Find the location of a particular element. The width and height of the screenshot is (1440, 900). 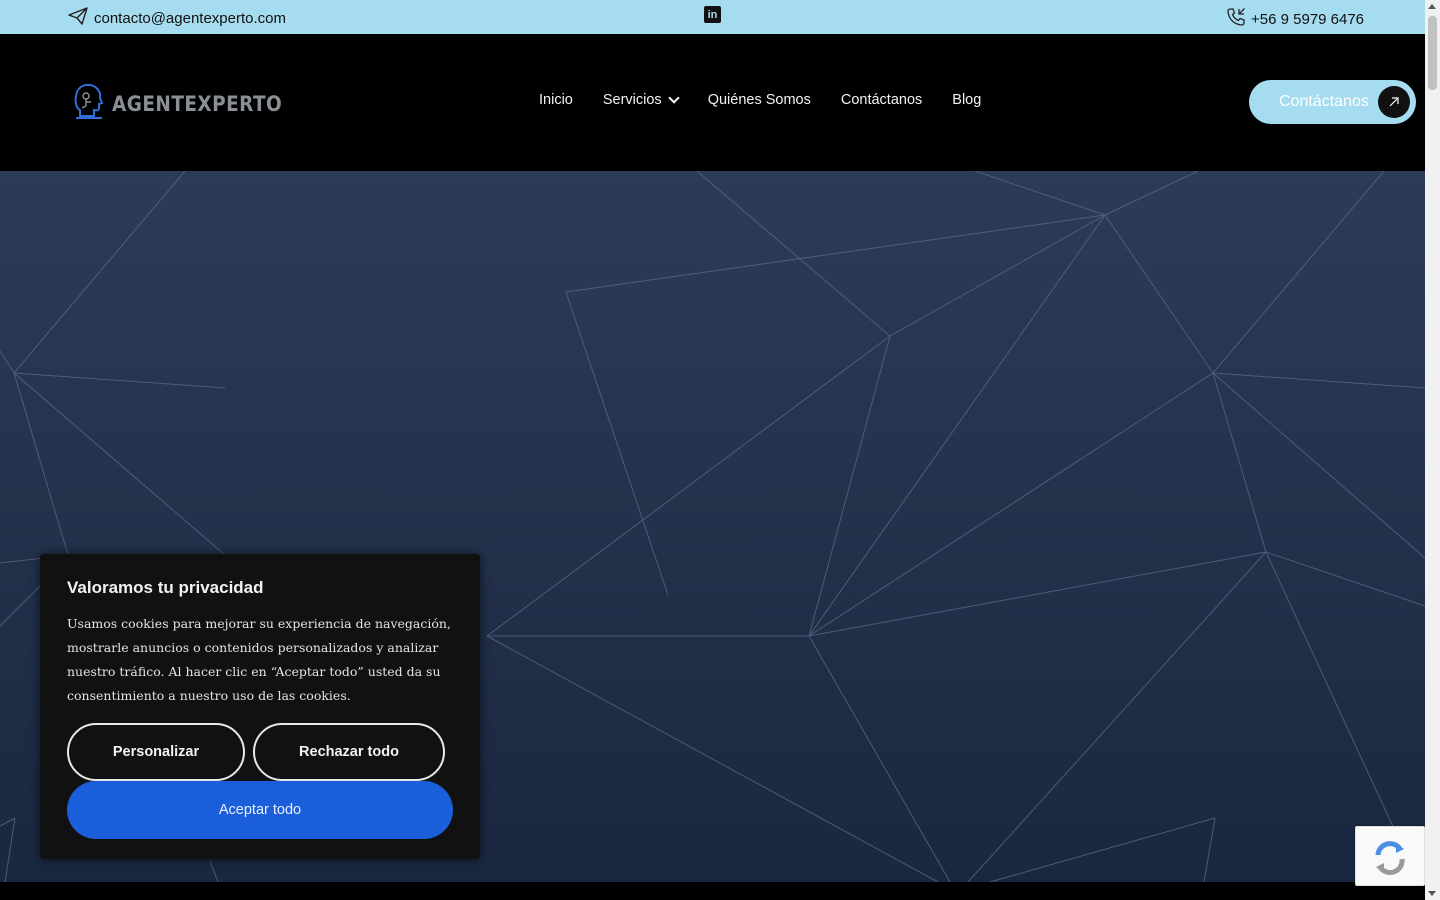

nav-item-label: Quiénes Somos is located at coordinates (759, 100).